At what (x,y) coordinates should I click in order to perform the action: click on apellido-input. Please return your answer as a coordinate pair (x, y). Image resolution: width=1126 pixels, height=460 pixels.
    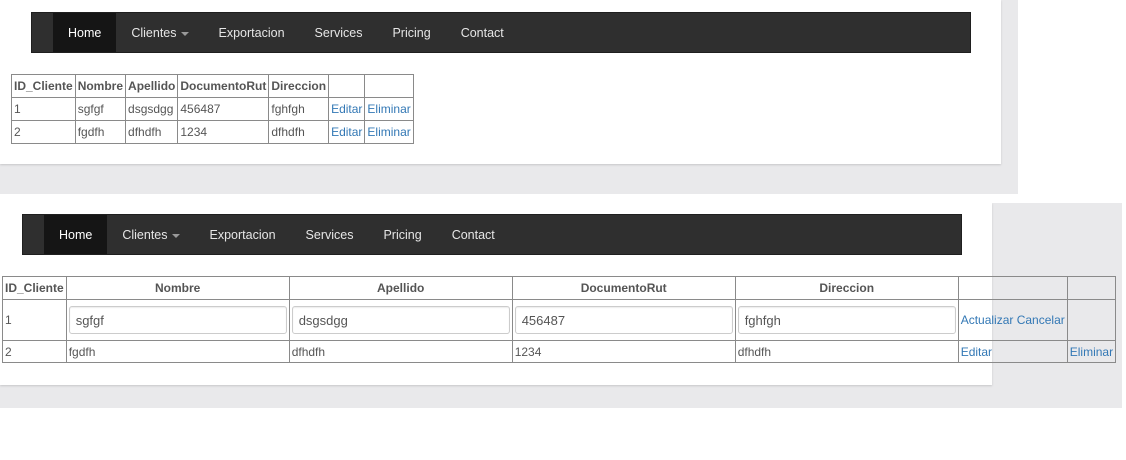
    Looking at the image, I should click on (400, 320).